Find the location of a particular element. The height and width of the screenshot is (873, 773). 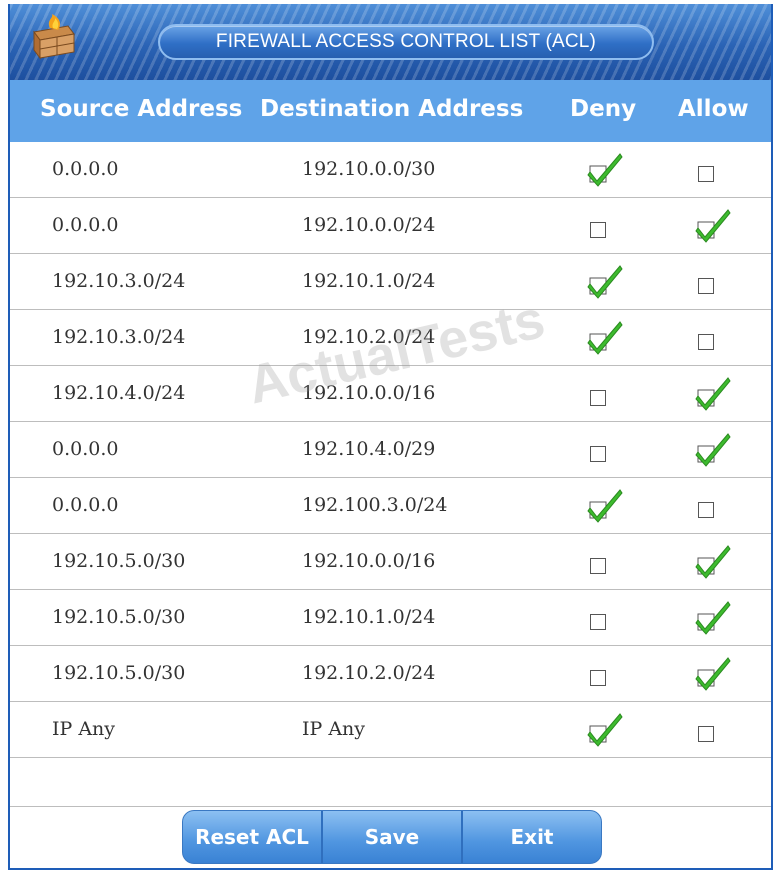

acl-rule-row: 192.10.3.0/24 192.10.2.0/24 is located at coordinates (390, 338).